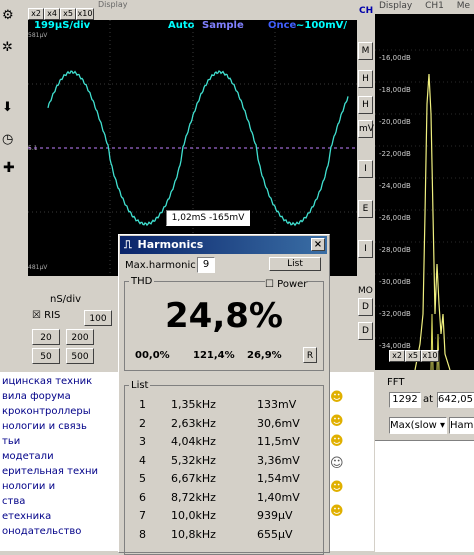  Describe the element at coordinates (60, 411) in the screenshot. I see `forum-link-3: кроконтроллеры` at that location.